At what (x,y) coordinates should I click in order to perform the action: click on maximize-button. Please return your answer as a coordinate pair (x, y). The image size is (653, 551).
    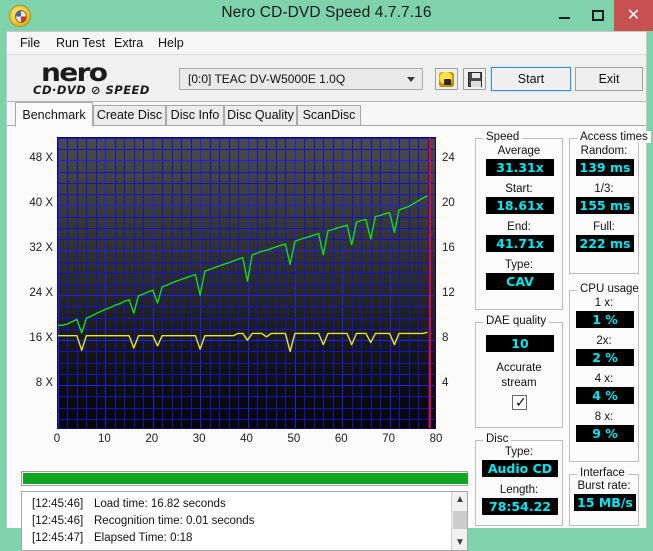
    Looking at the image, I should click on (597, 15).